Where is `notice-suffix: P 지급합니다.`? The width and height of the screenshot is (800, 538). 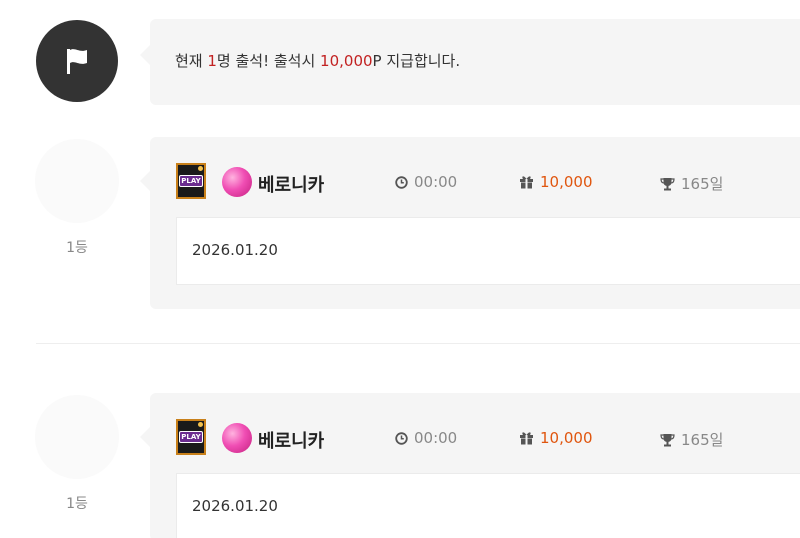
notice-suffix: P 지급합니다. is located at coordinates (416, 61).